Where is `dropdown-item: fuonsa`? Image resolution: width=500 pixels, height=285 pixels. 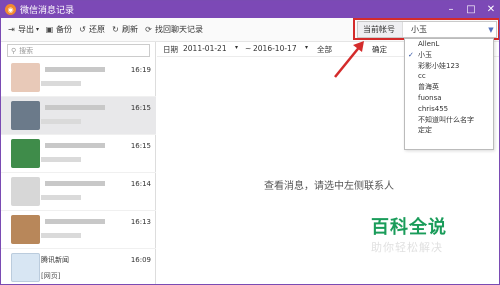 dropdown-item: fuonsa is located at coordinates (449, 98).